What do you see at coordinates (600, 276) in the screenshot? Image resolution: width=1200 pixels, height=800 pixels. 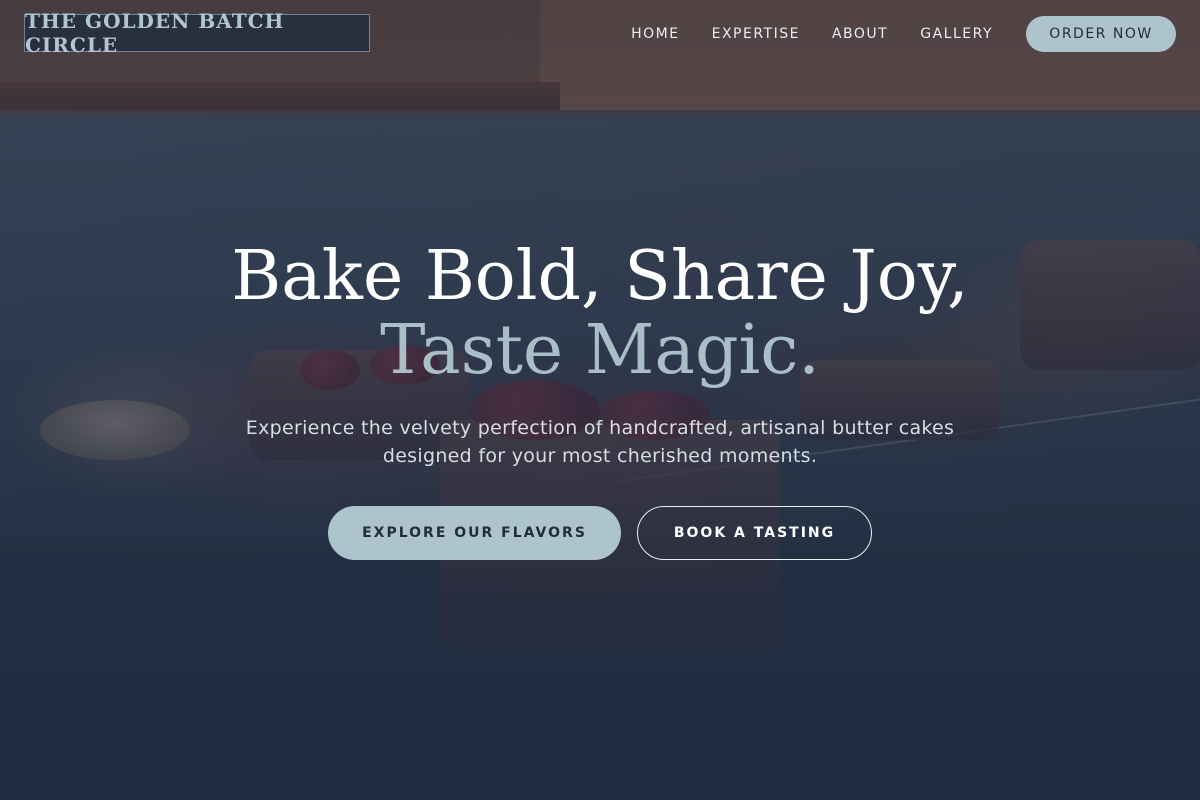 I see `headline-main-text: Bake Bold, Share Joy,` at bounding box center [600, 276].